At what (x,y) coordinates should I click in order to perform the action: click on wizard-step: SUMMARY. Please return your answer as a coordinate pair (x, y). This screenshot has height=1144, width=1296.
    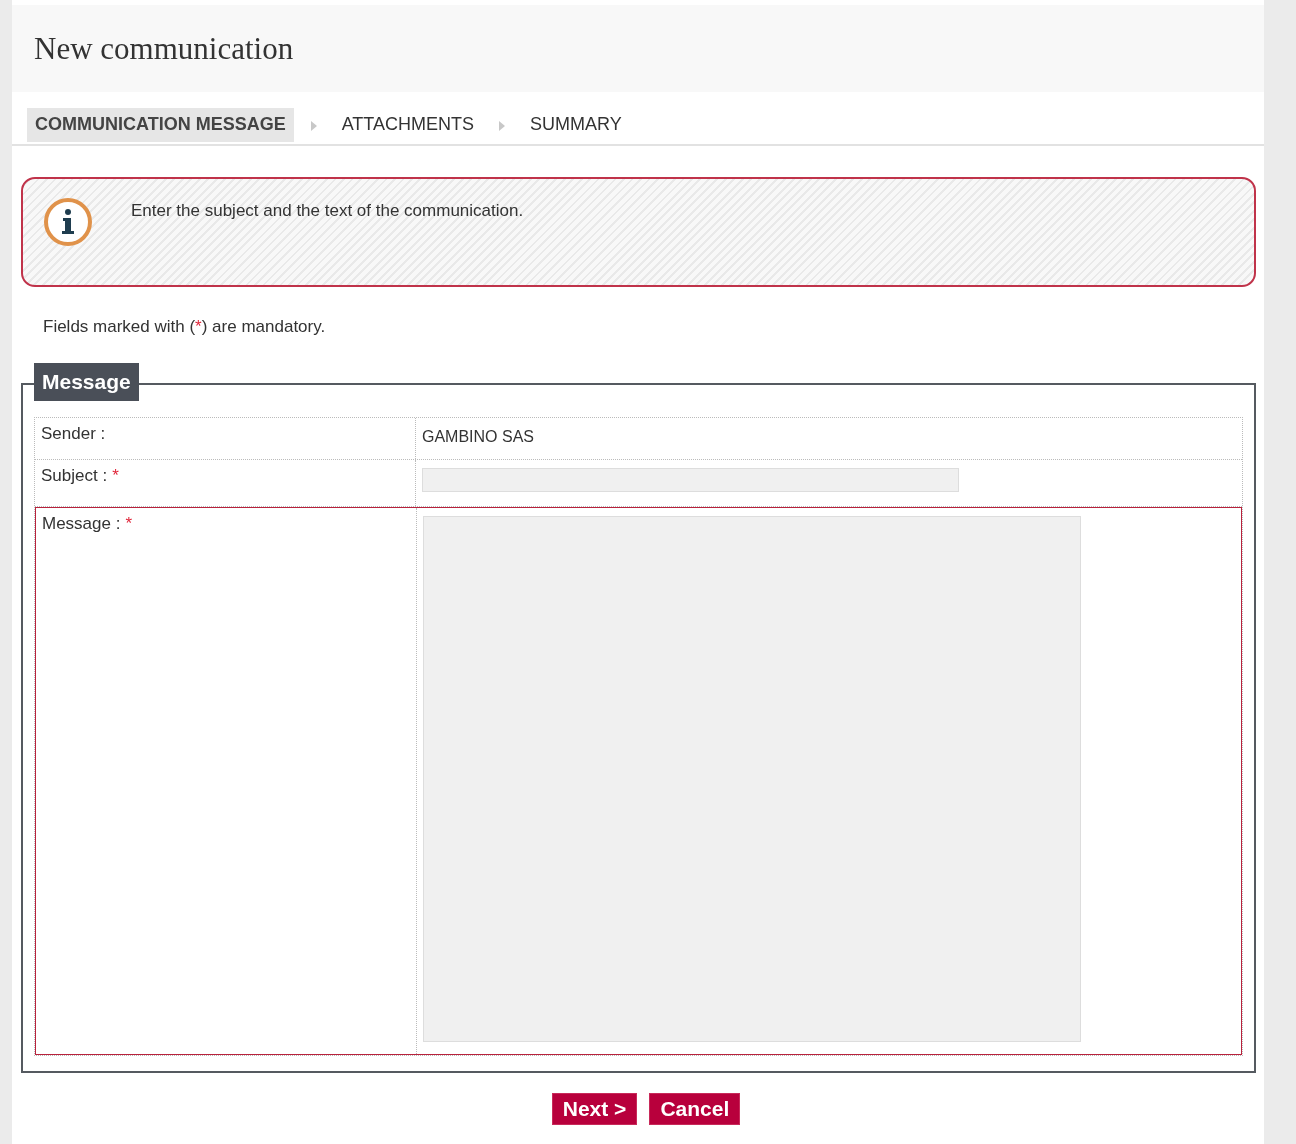
    Looking at the image, I should click on (576, 125).